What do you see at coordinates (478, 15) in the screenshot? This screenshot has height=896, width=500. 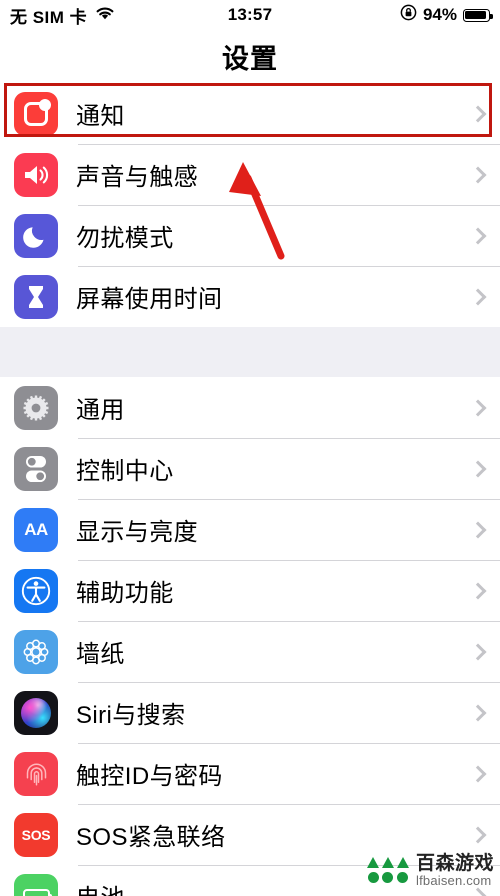 I see `battery-icon` at bounding box center [478, 15].